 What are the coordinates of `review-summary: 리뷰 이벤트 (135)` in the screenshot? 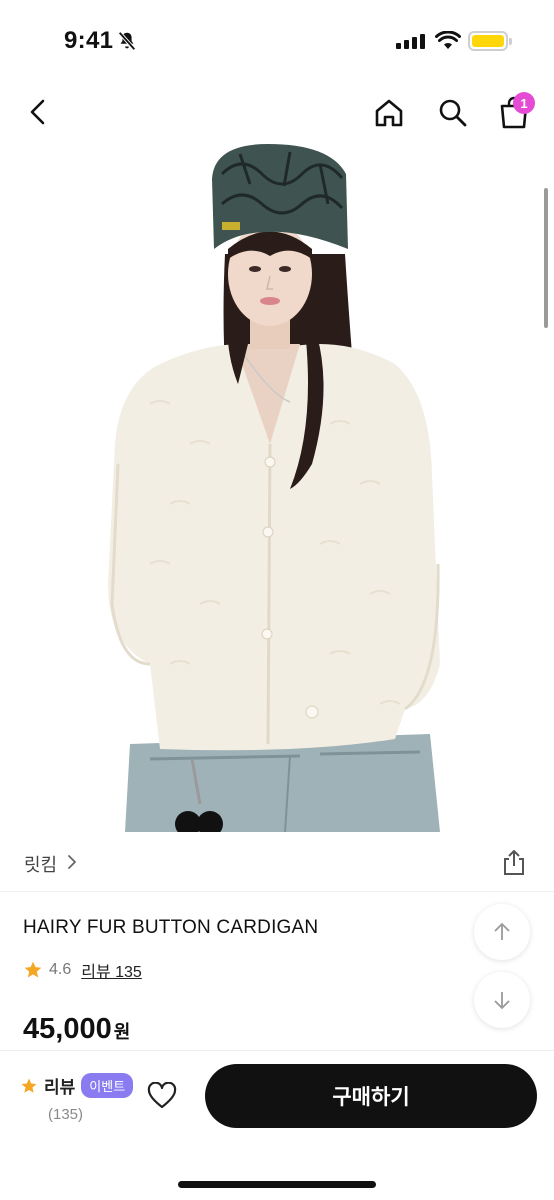 It's located at (77, 1098).